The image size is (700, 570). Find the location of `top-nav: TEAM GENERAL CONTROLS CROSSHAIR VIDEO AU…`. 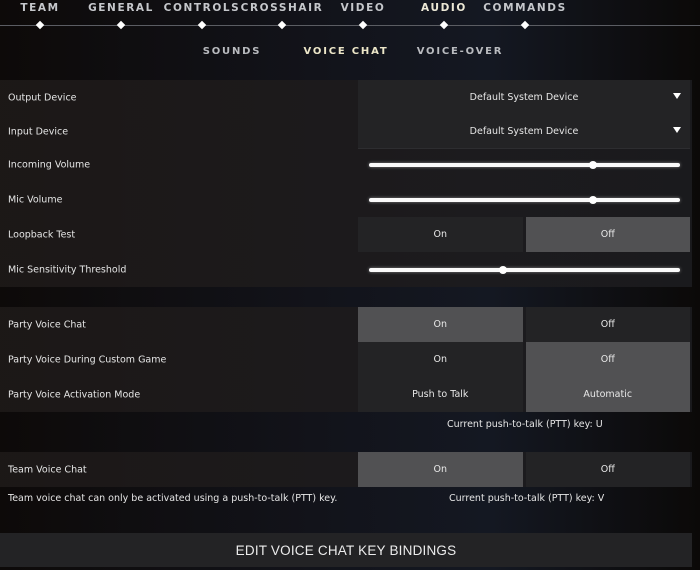

top-nav: TEAM GENERAL CONTROLS CROSSHAIR VIDEO AU… is located at coordinates (350, 16).